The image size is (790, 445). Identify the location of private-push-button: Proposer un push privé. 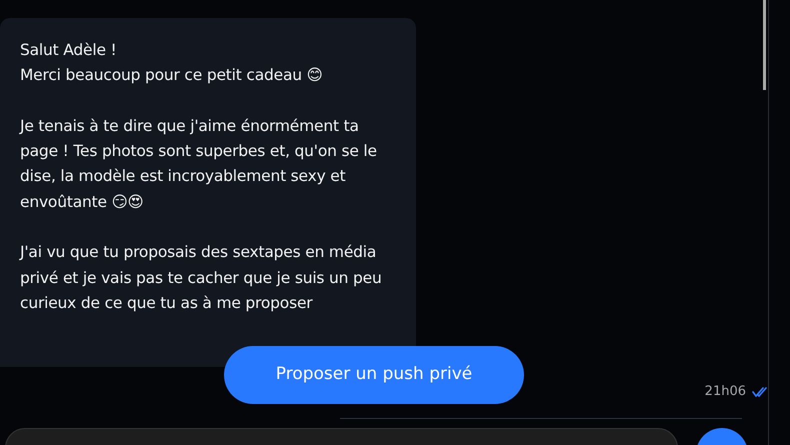
(374, 375).